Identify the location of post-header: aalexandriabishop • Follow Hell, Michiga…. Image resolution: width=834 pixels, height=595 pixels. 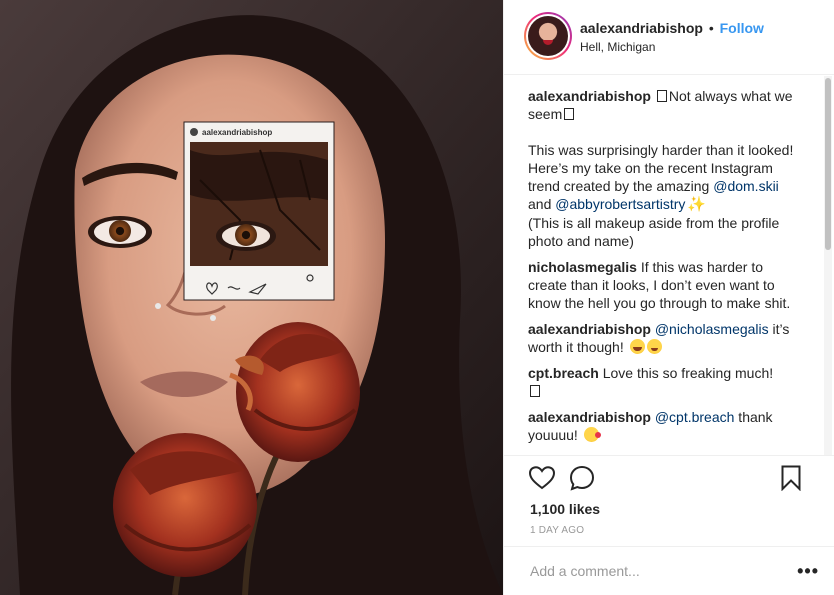
(669, 37).